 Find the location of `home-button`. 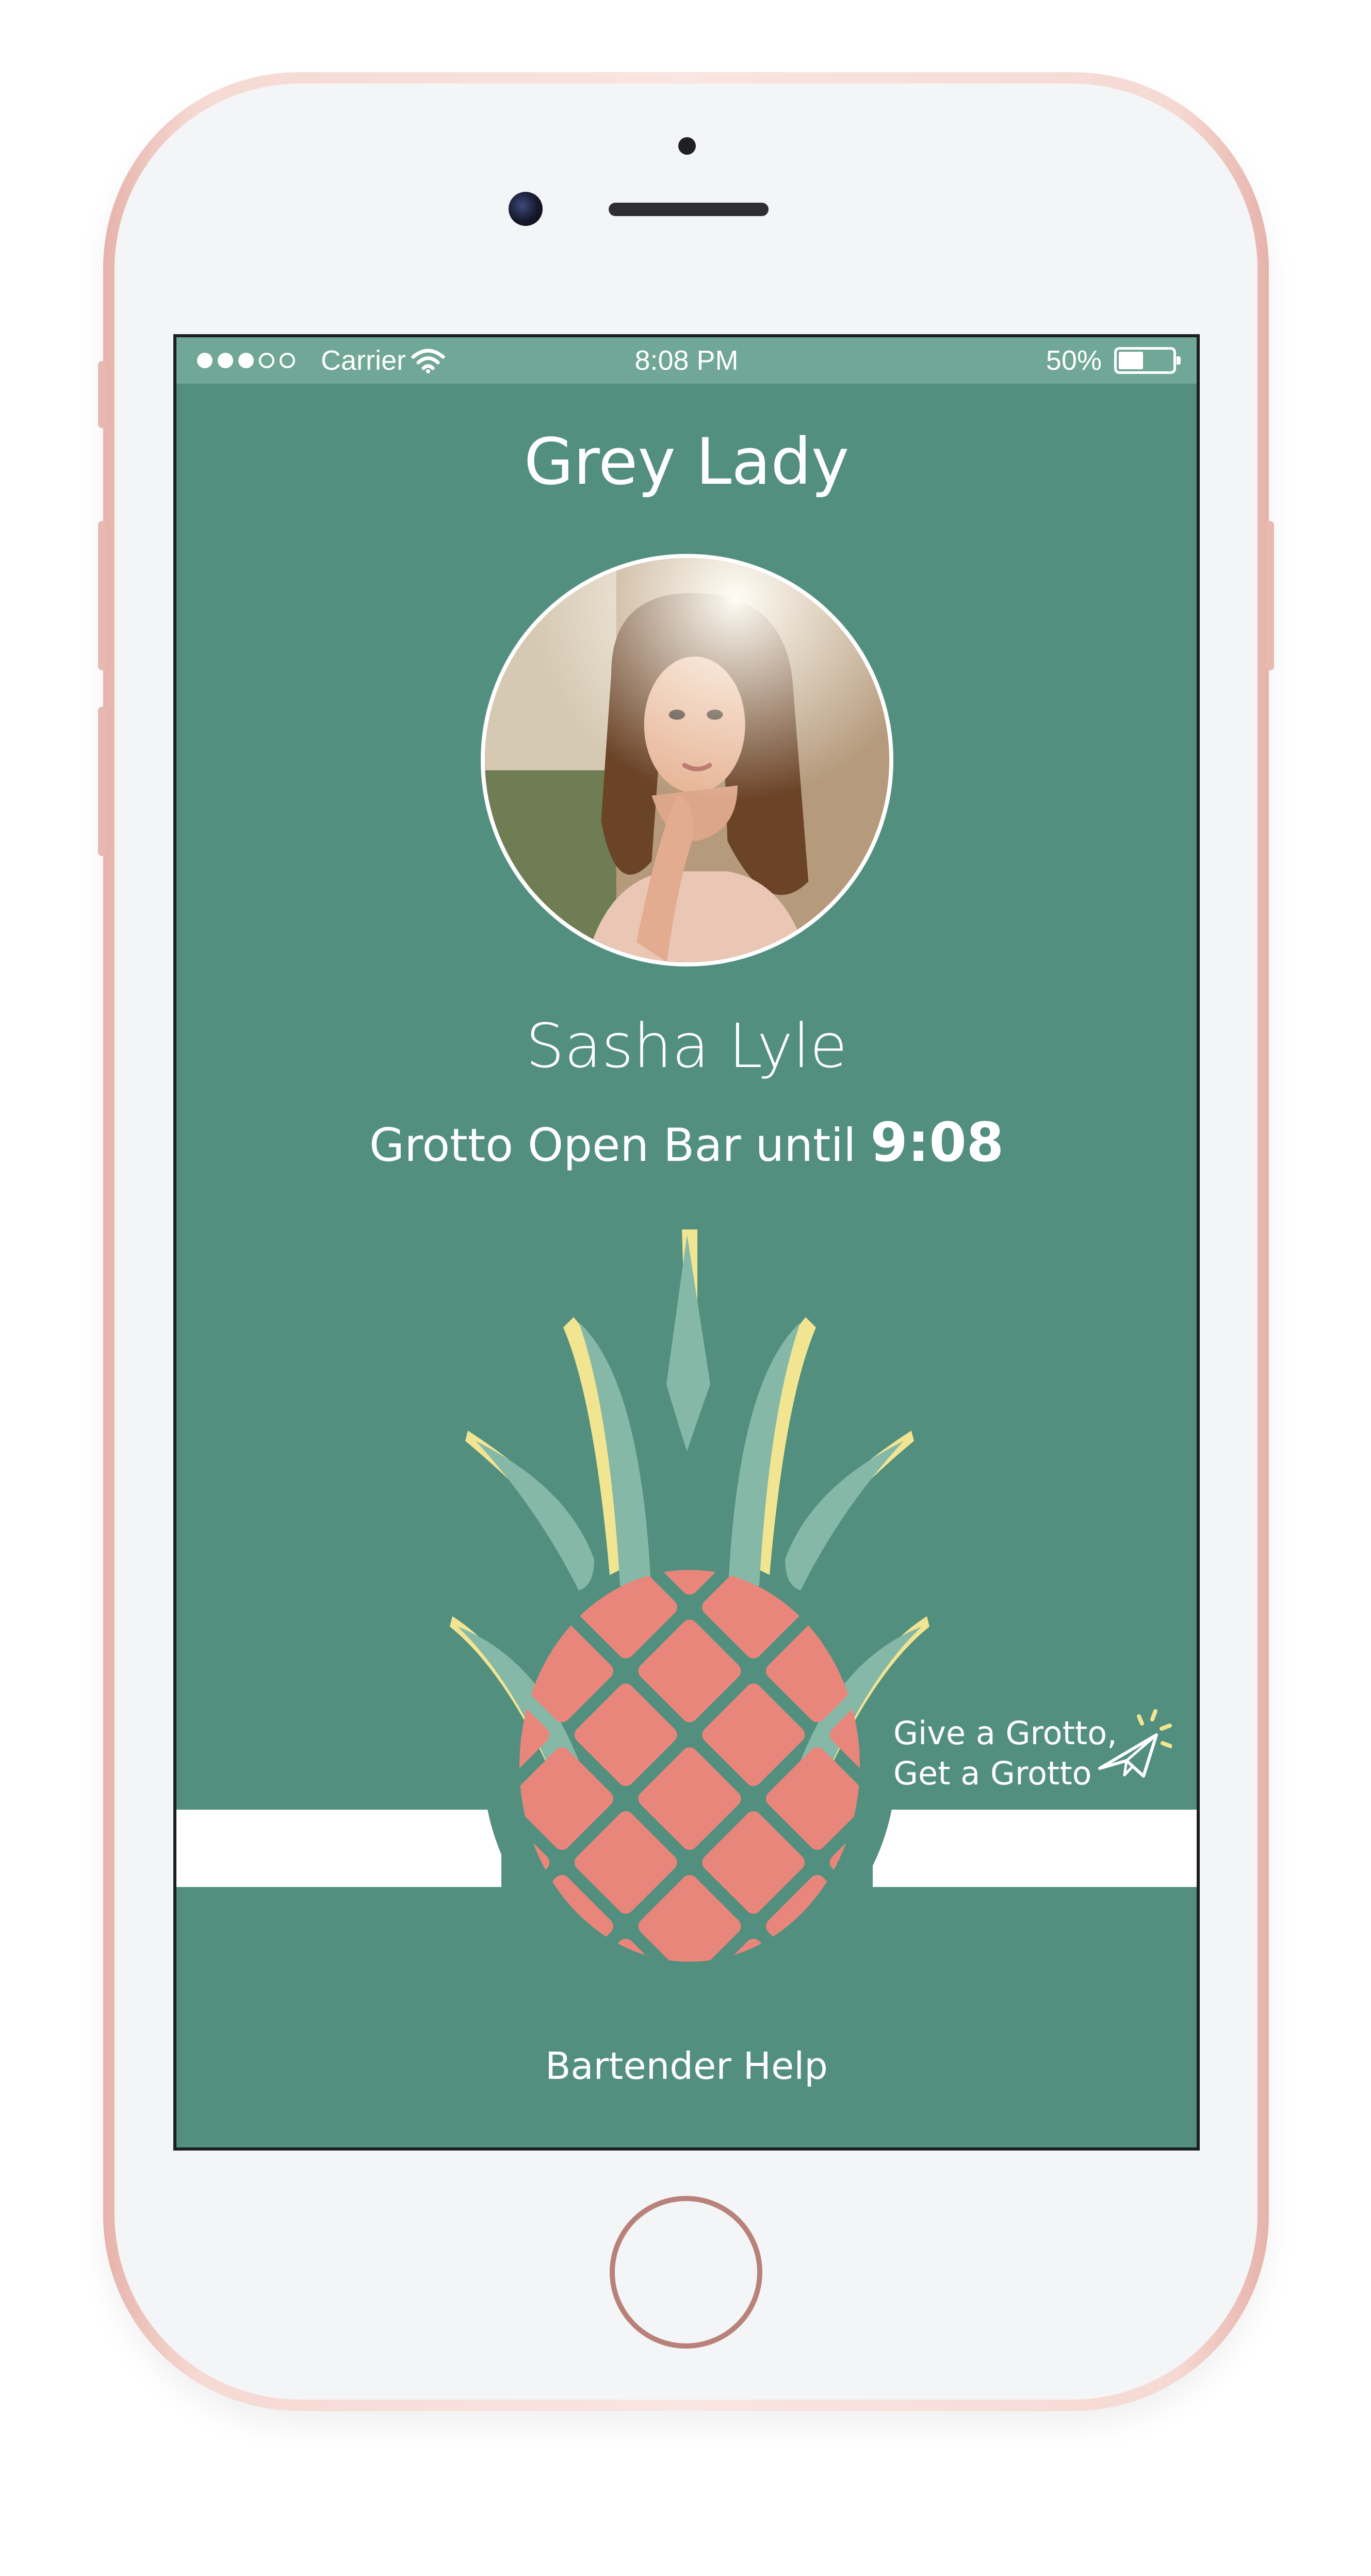

home-button is located at coordinates (686, 2272).